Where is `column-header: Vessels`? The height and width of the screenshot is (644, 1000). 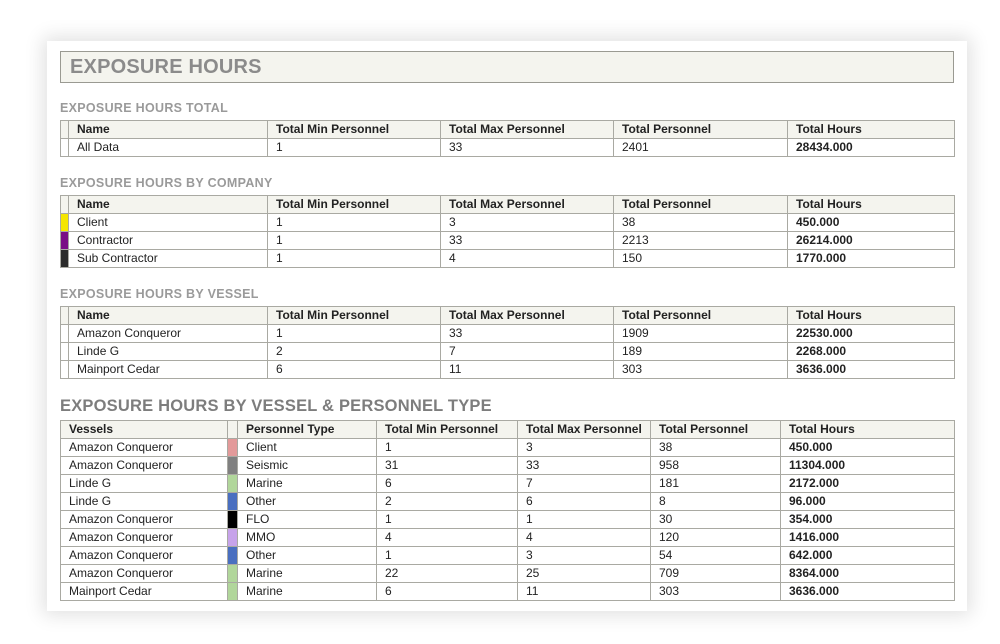
column-header: Vessels is located at coordinates (144, 429).